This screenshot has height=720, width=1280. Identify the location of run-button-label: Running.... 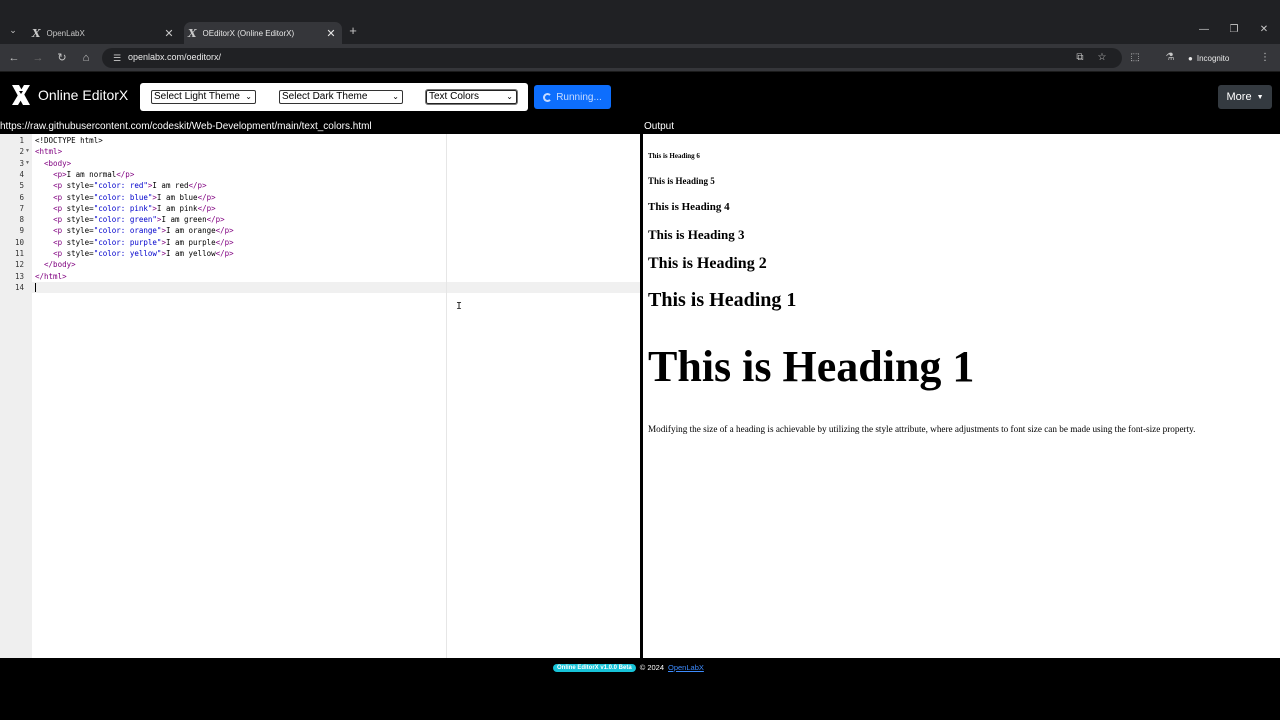
(579, 97).